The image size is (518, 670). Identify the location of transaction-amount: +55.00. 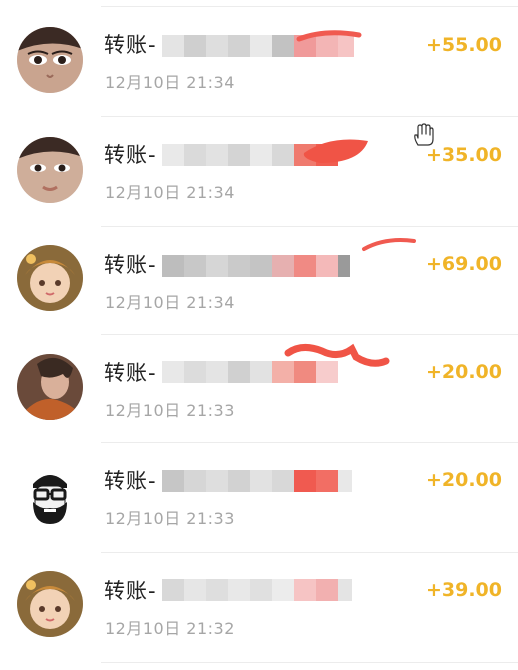
(463, 45).